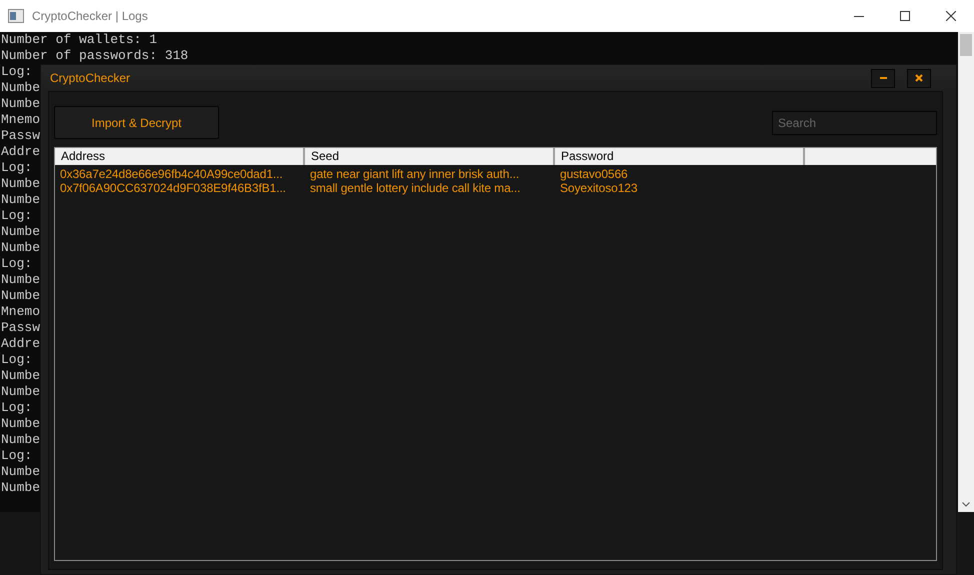 Image resolution: width=974 pixels, height=575 pixels. I want to click on scroll-down-icon, so click(966, 504).